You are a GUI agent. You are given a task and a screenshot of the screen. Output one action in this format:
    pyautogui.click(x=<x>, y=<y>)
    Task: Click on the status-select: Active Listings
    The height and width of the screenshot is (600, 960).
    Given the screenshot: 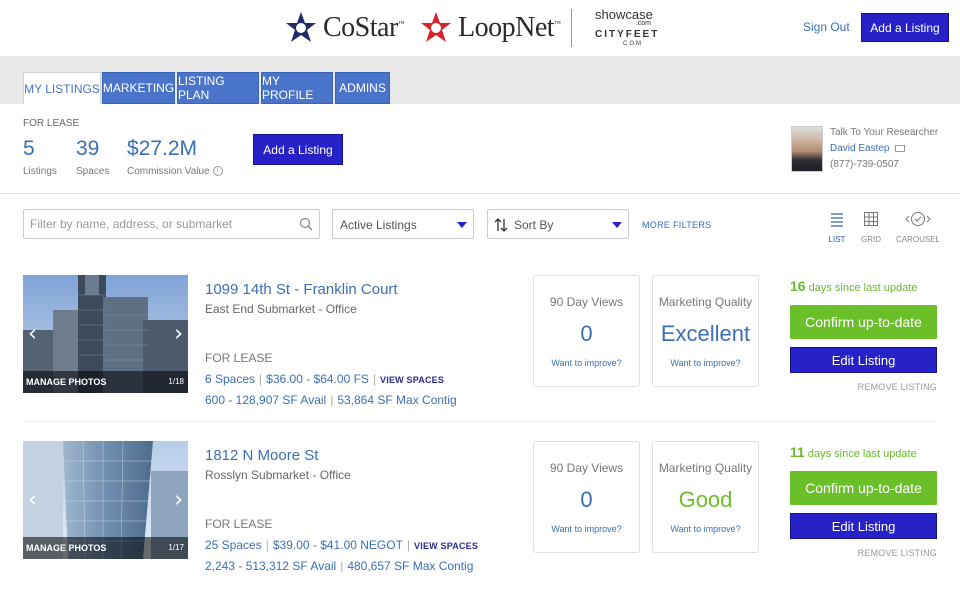 What is the action you would take?
    pyautogui.click(x=403, y=224)
    